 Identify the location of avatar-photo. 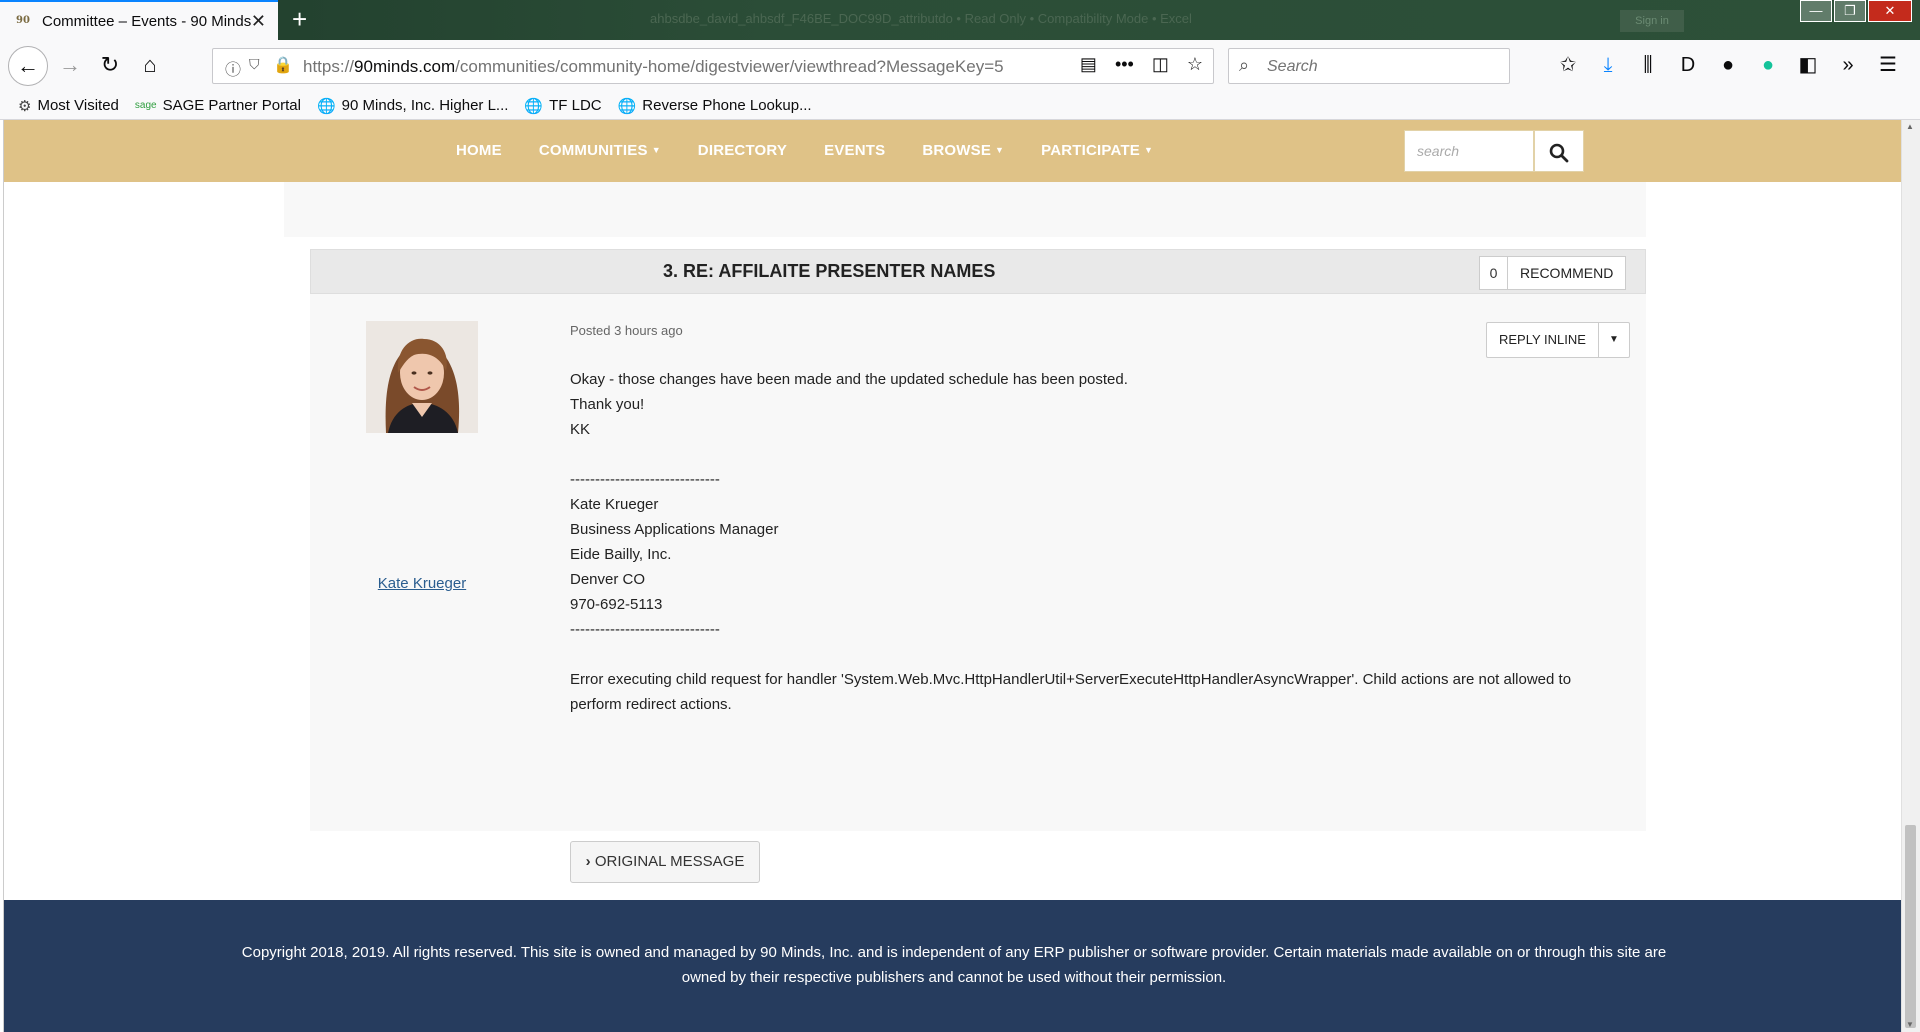
(422, 377).